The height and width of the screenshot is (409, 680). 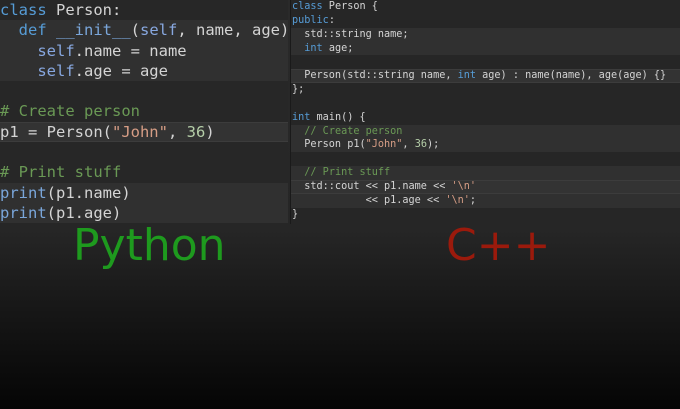 What do you see at coordinates (485, 21) in the screenshot?
I see `code-line: public:` at bounding box center [485, 21].